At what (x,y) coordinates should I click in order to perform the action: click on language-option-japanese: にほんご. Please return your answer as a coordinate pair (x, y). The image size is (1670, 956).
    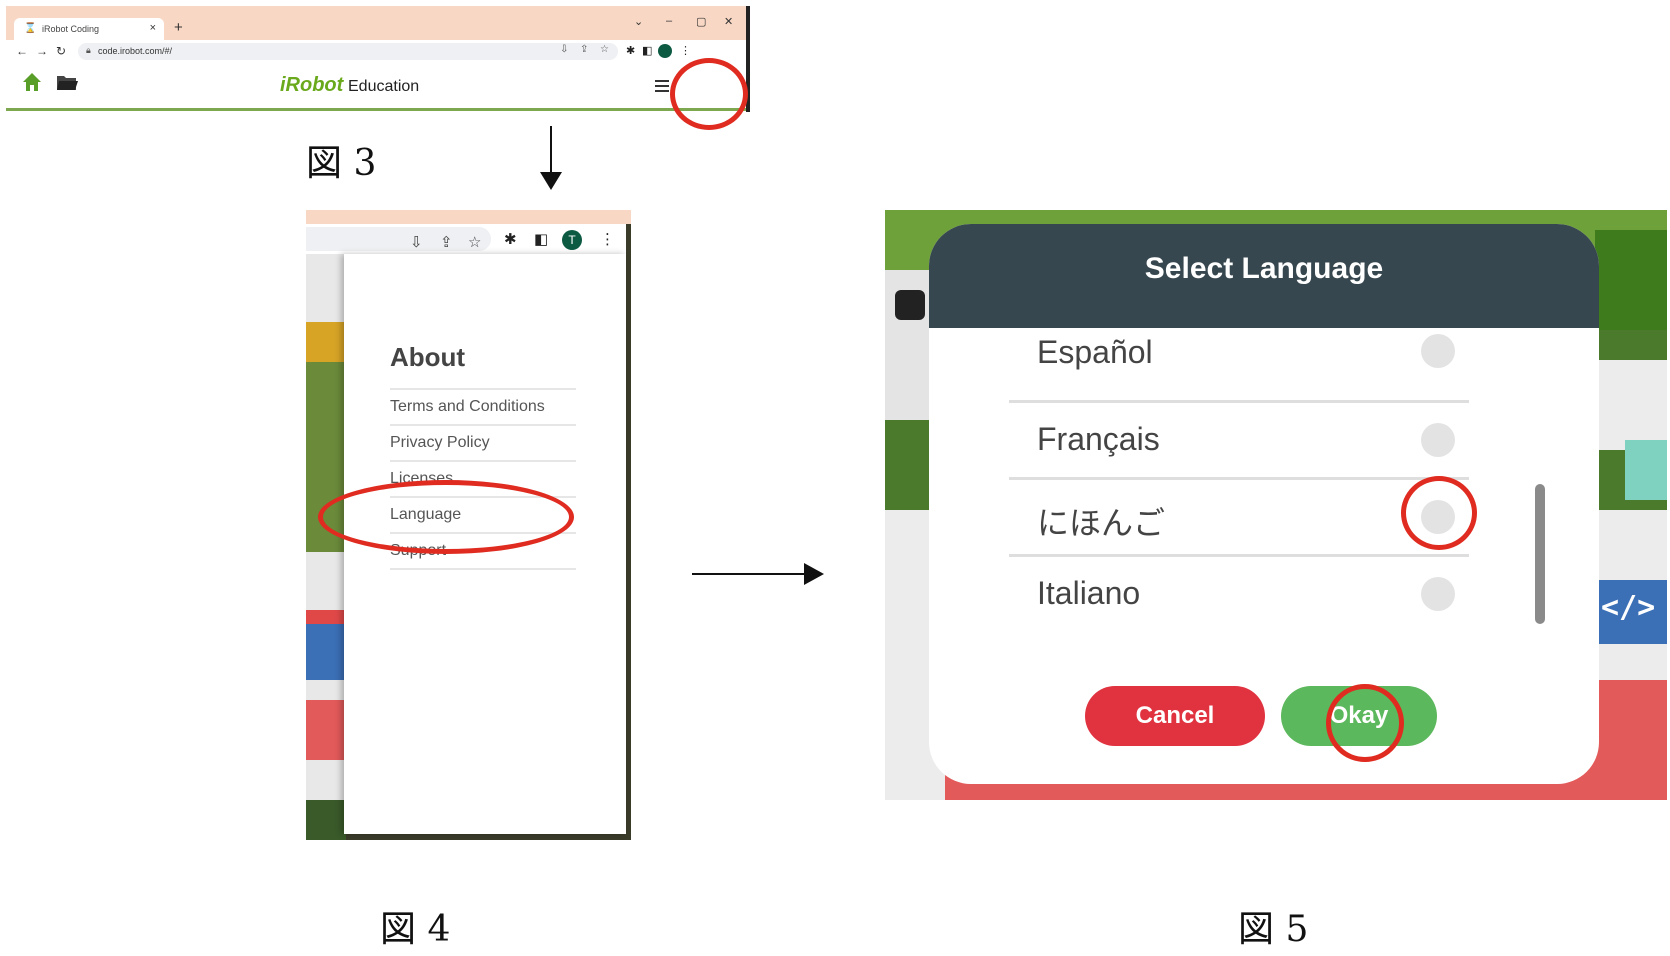
    Looking at the image, I should click on (1239, 518).